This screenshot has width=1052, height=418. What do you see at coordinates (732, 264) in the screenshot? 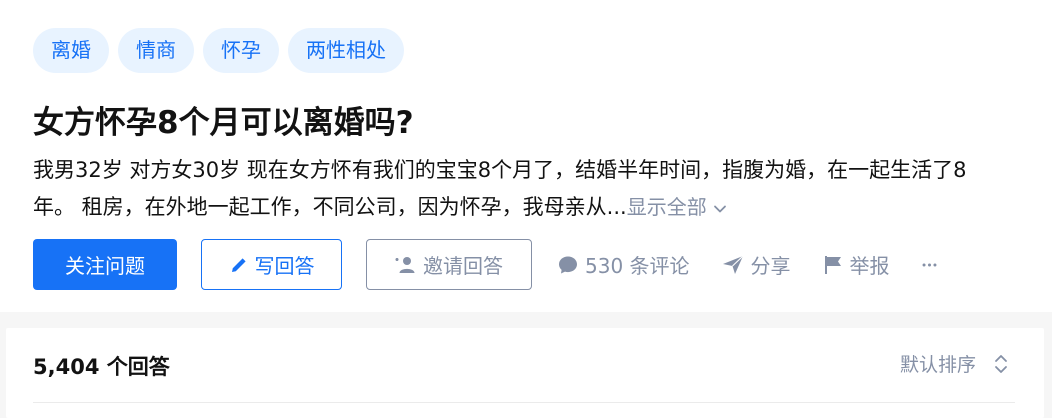
I see `paper-plane-icon` at bounding box center [732, 264].